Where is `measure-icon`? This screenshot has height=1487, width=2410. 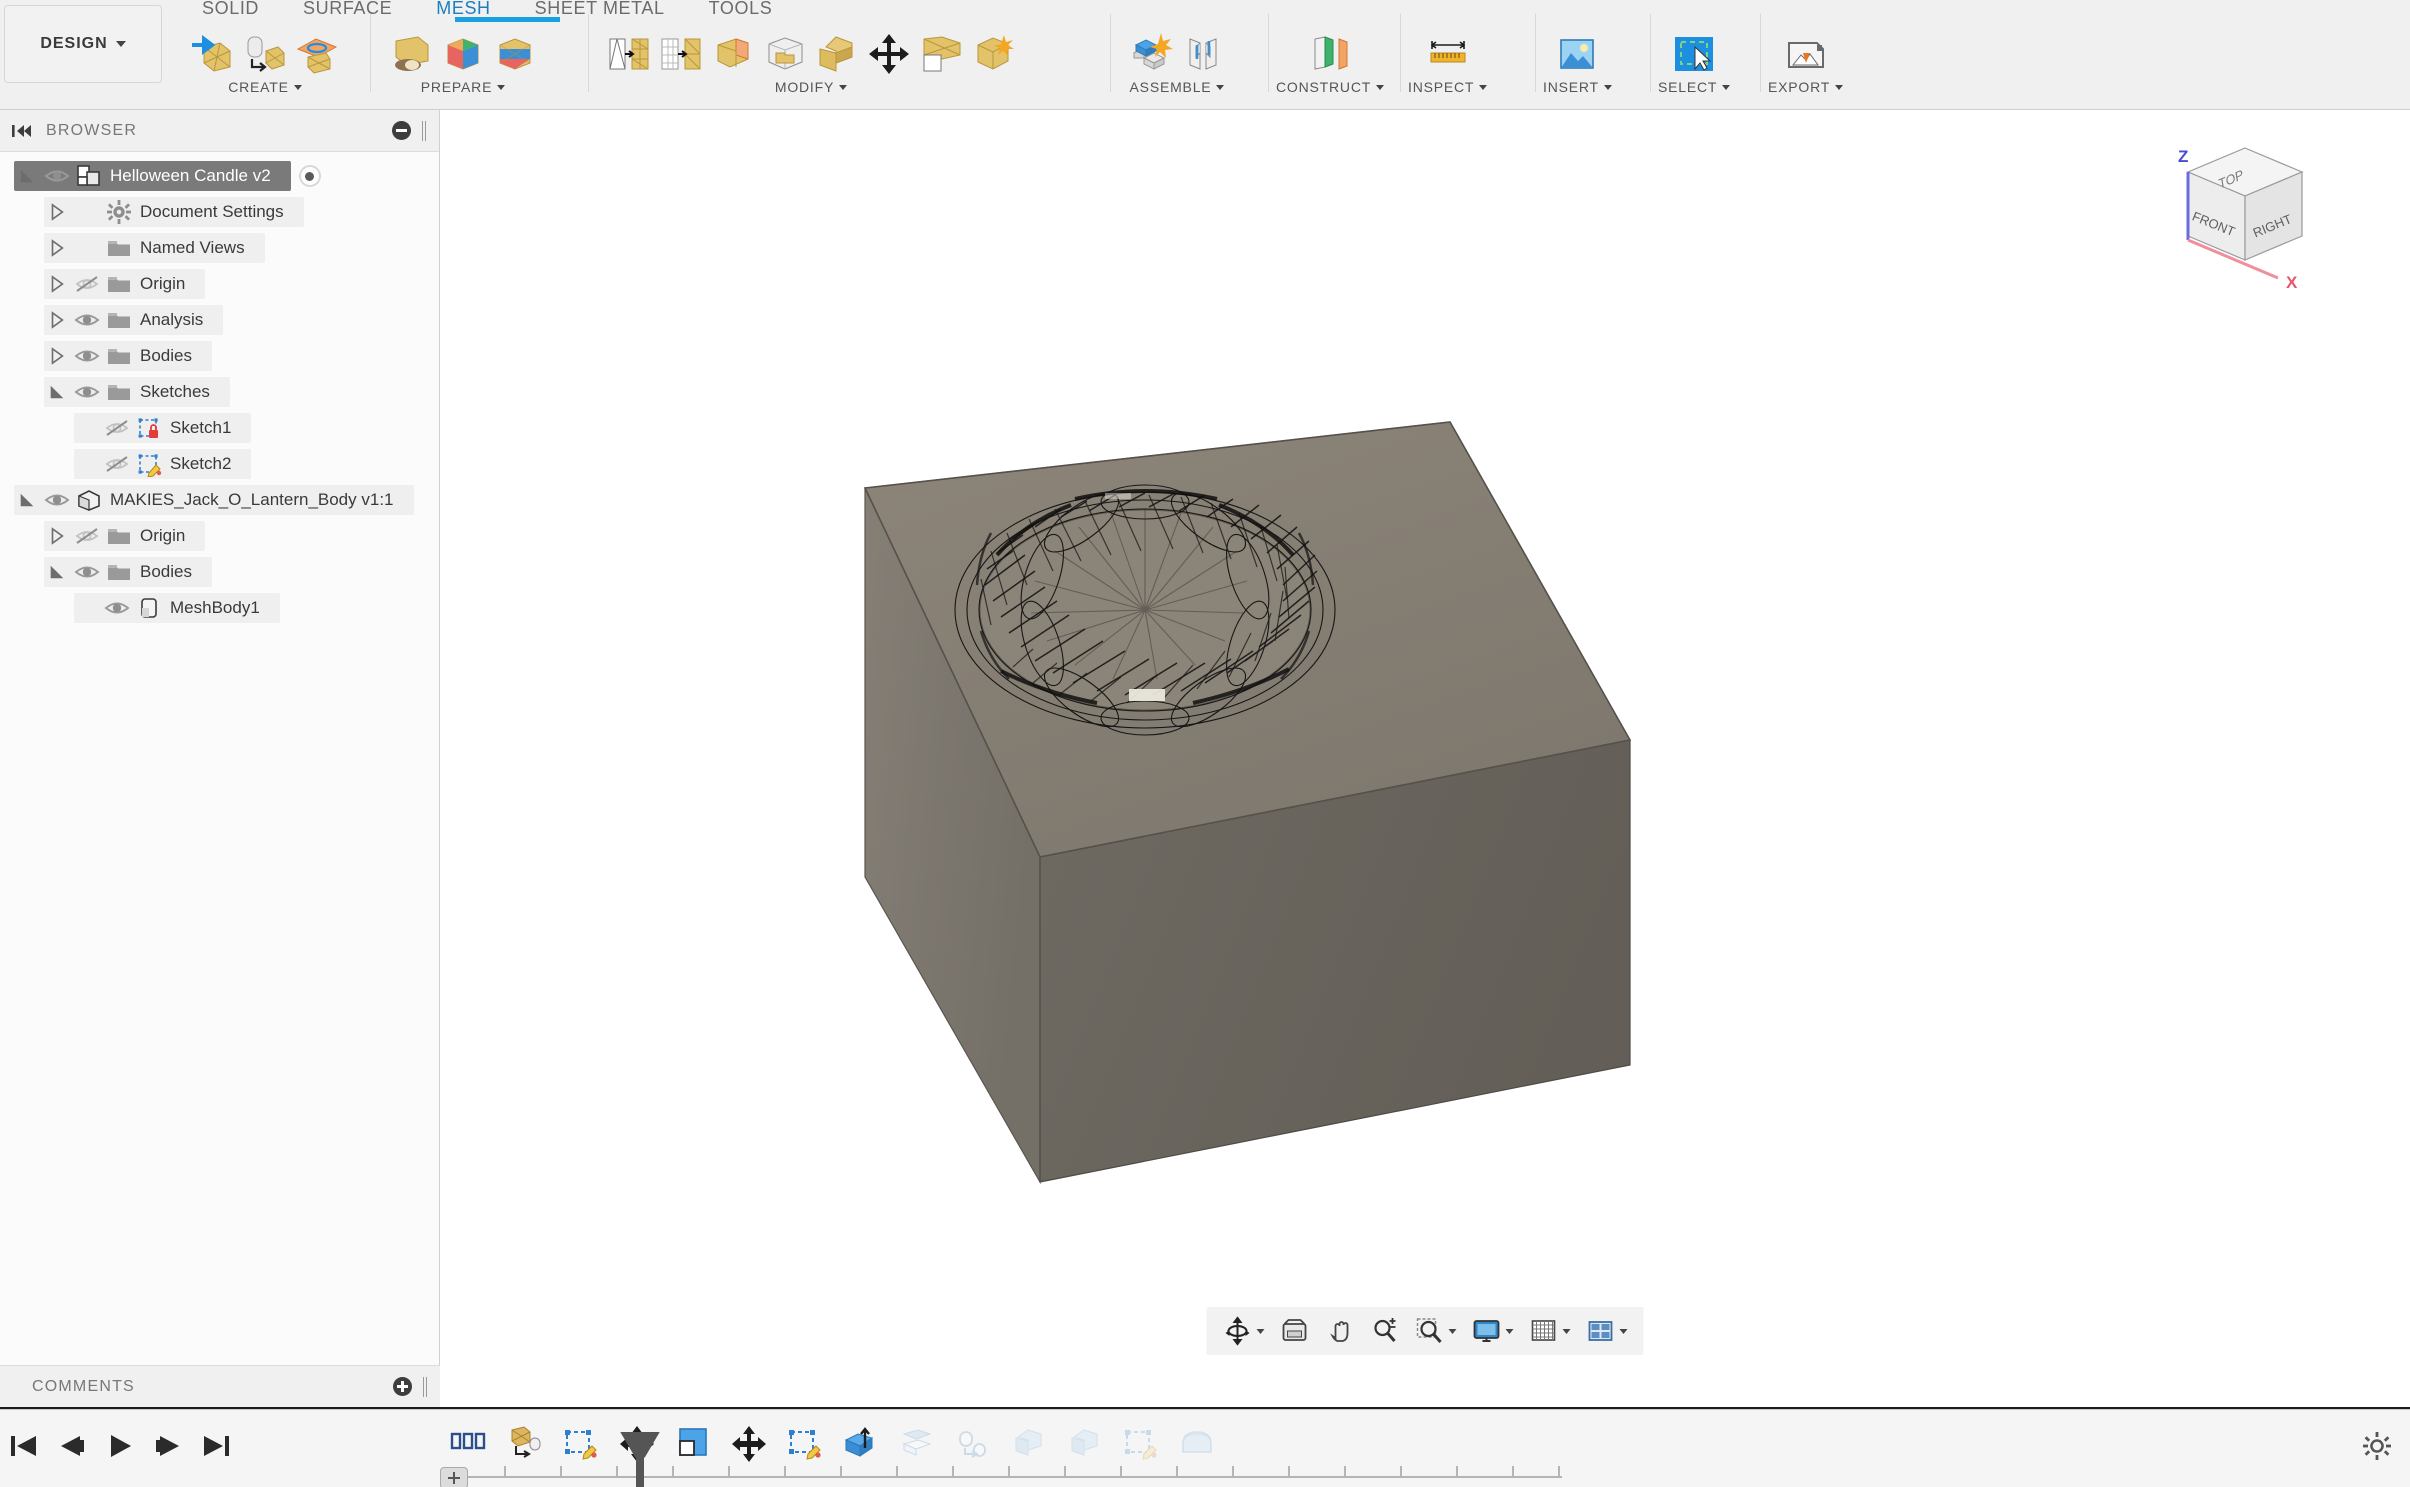
measure-icon is located at coordinates (1448, 54).